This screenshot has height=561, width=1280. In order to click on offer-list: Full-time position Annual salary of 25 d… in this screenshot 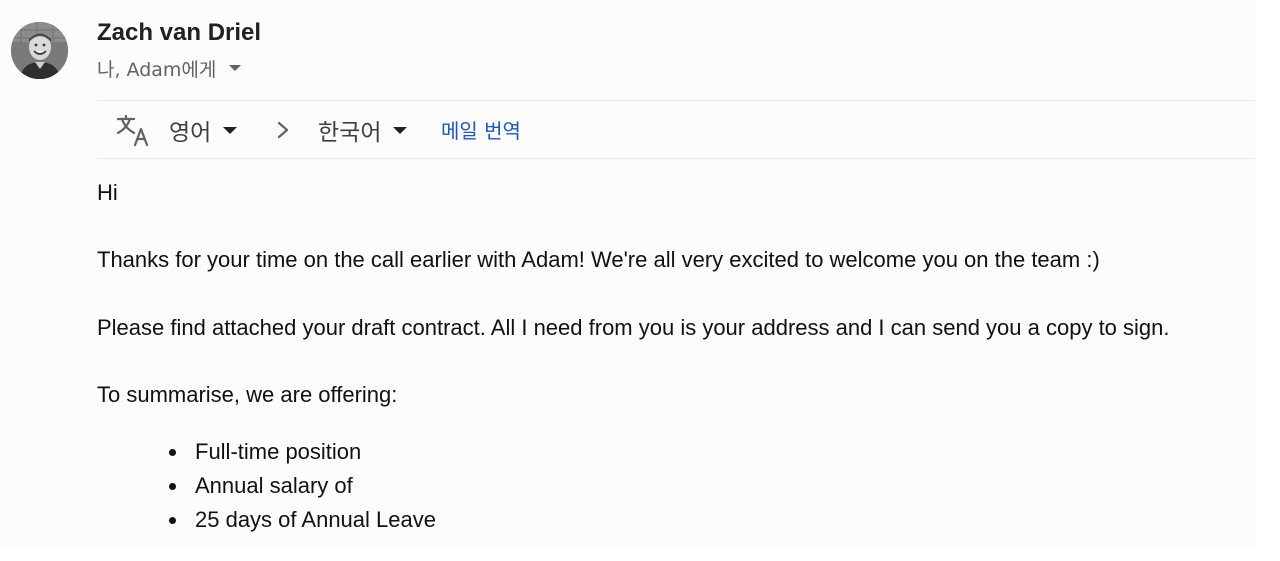, I will do `click(301, 489)`.